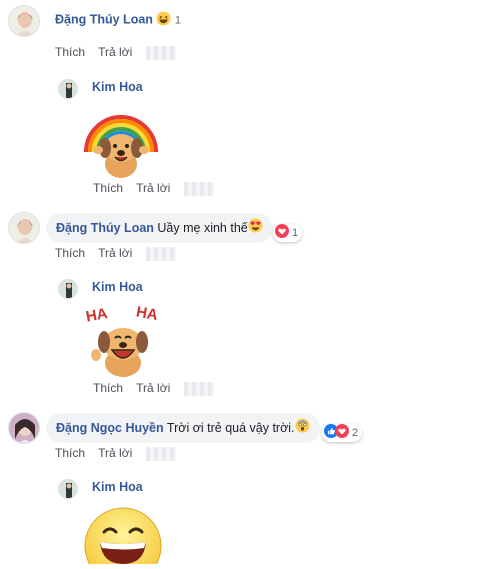 Image resolution: width=495 pixels, height=569 pixels. I want to click on comment-bubble: Đặng Thúy Loan Uầy mẹ xinh thế, so click(159, 228).